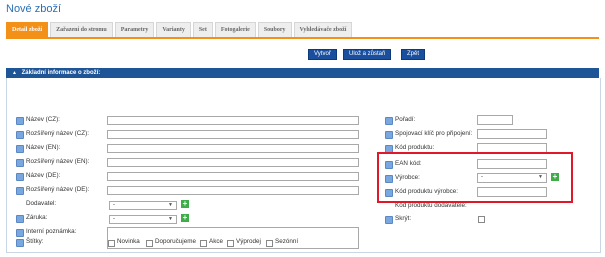  I want to click on tab-tree-assignment: Zařazení do stromu, so click(81, 29).